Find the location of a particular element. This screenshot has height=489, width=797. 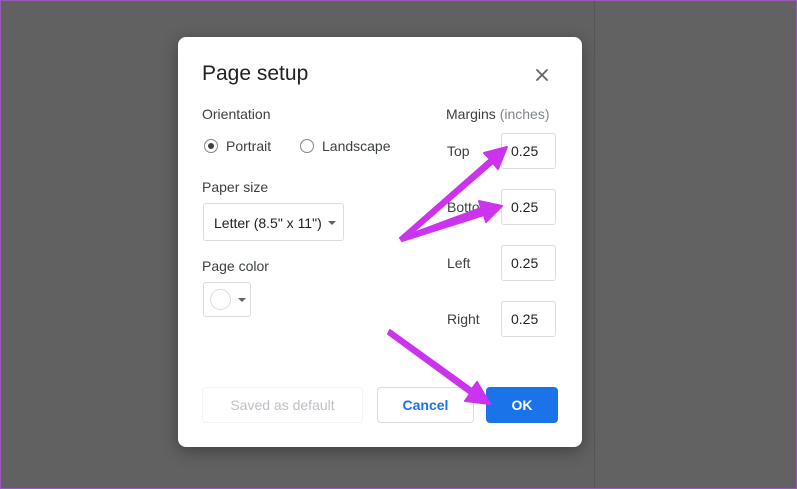

paper-size-select: Letter (8.5" x 11") is located at coordinates (273, 222).